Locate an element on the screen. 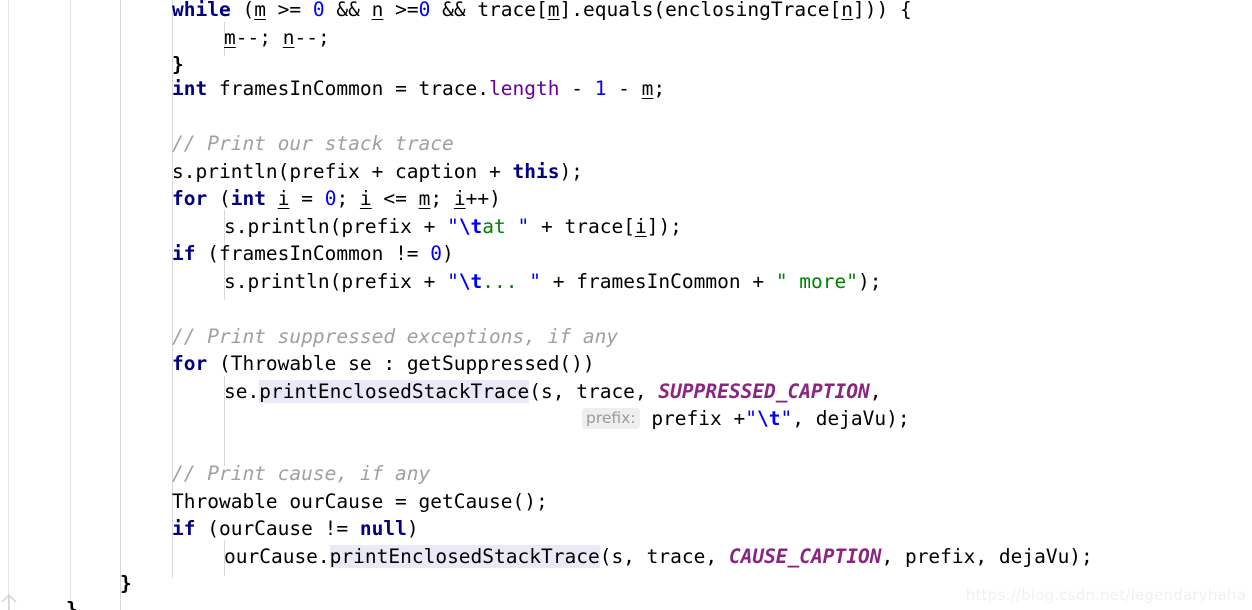 The width and height of the screenshot is (1252, 610). token-keyword: null is located at coordinates (383, 528).